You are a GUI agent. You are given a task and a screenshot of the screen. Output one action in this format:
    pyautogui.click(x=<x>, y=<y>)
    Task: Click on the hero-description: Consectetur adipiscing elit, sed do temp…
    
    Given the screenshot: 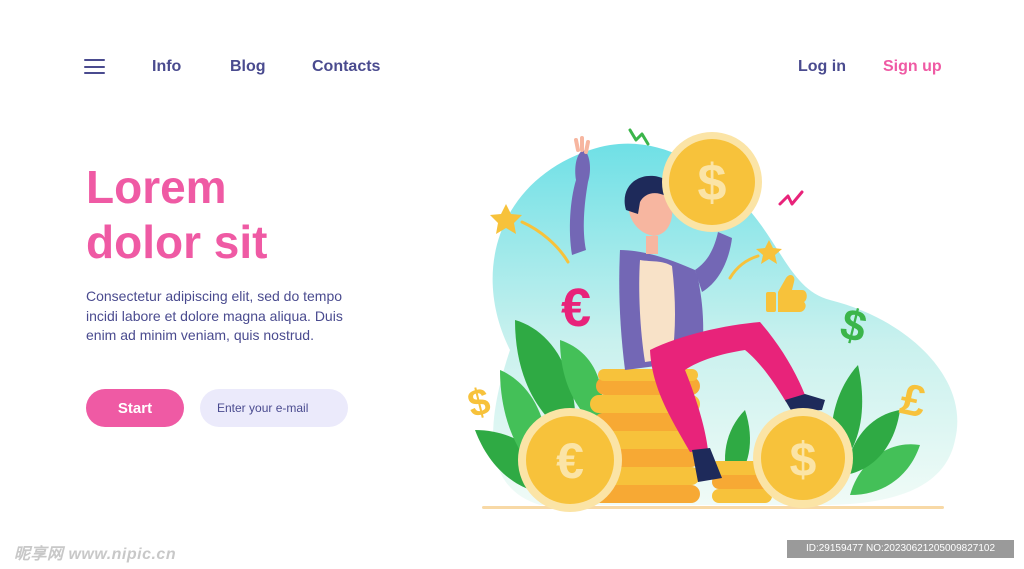 What is the action you would take?
    pyautogui.click(x=214, y=315)
    